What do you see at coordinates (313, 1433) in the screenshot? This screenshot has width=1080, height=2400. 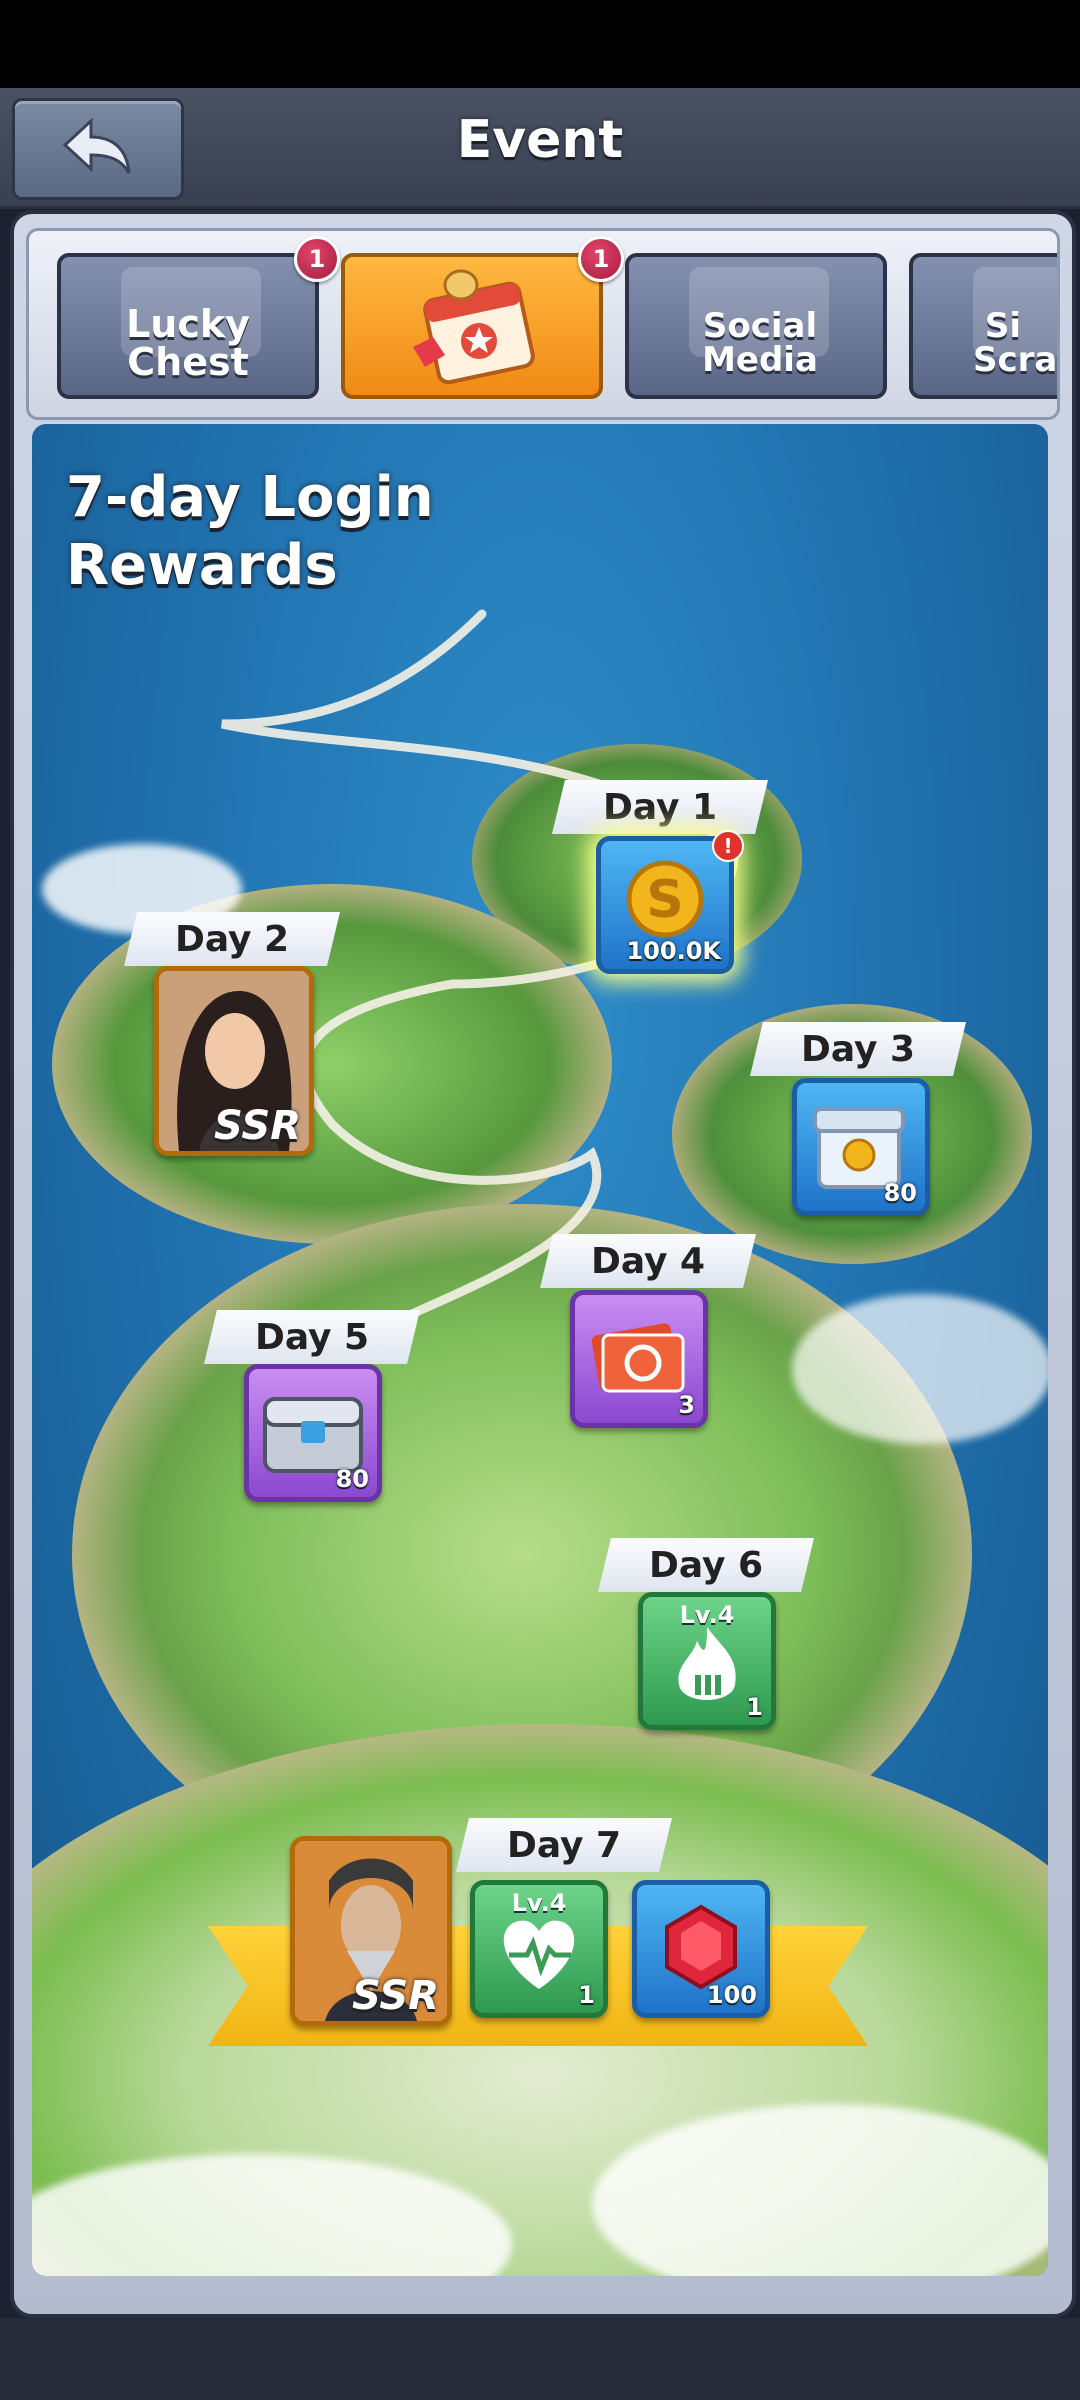 I see `day-5-reward: 80` at bounding box center [313, 1433].